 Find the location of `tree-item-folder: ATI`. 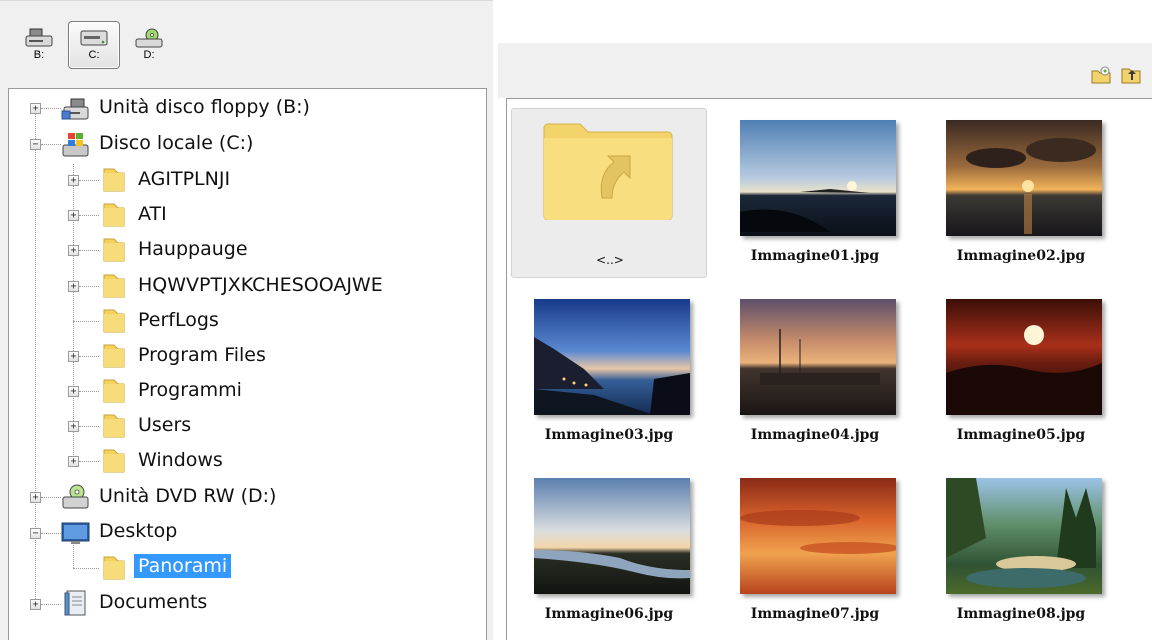

tree-item-folder: ATI is located at coordinates (152, 214).